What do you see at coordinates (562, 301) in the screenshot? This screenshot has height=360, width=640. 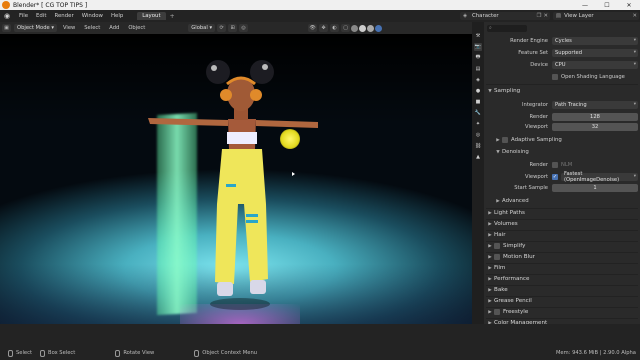 I see `grease-pencil-panel: ▶ Grease Pencil` at bounding box center [562, 301].